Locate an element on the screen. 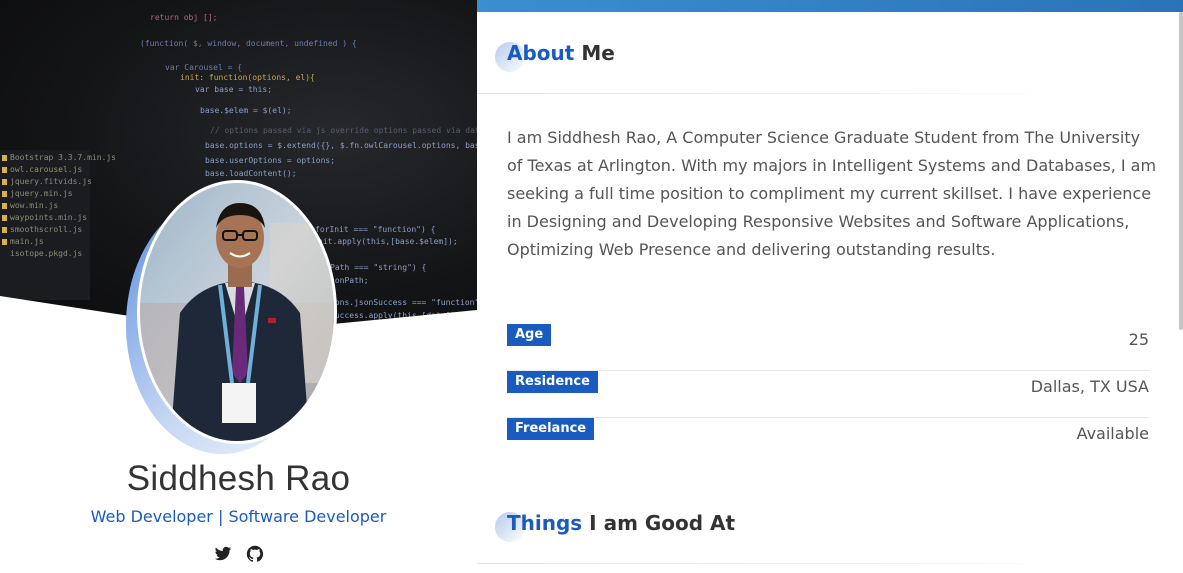  info-row-age: Age 25 is located at coordinates (828, 347).